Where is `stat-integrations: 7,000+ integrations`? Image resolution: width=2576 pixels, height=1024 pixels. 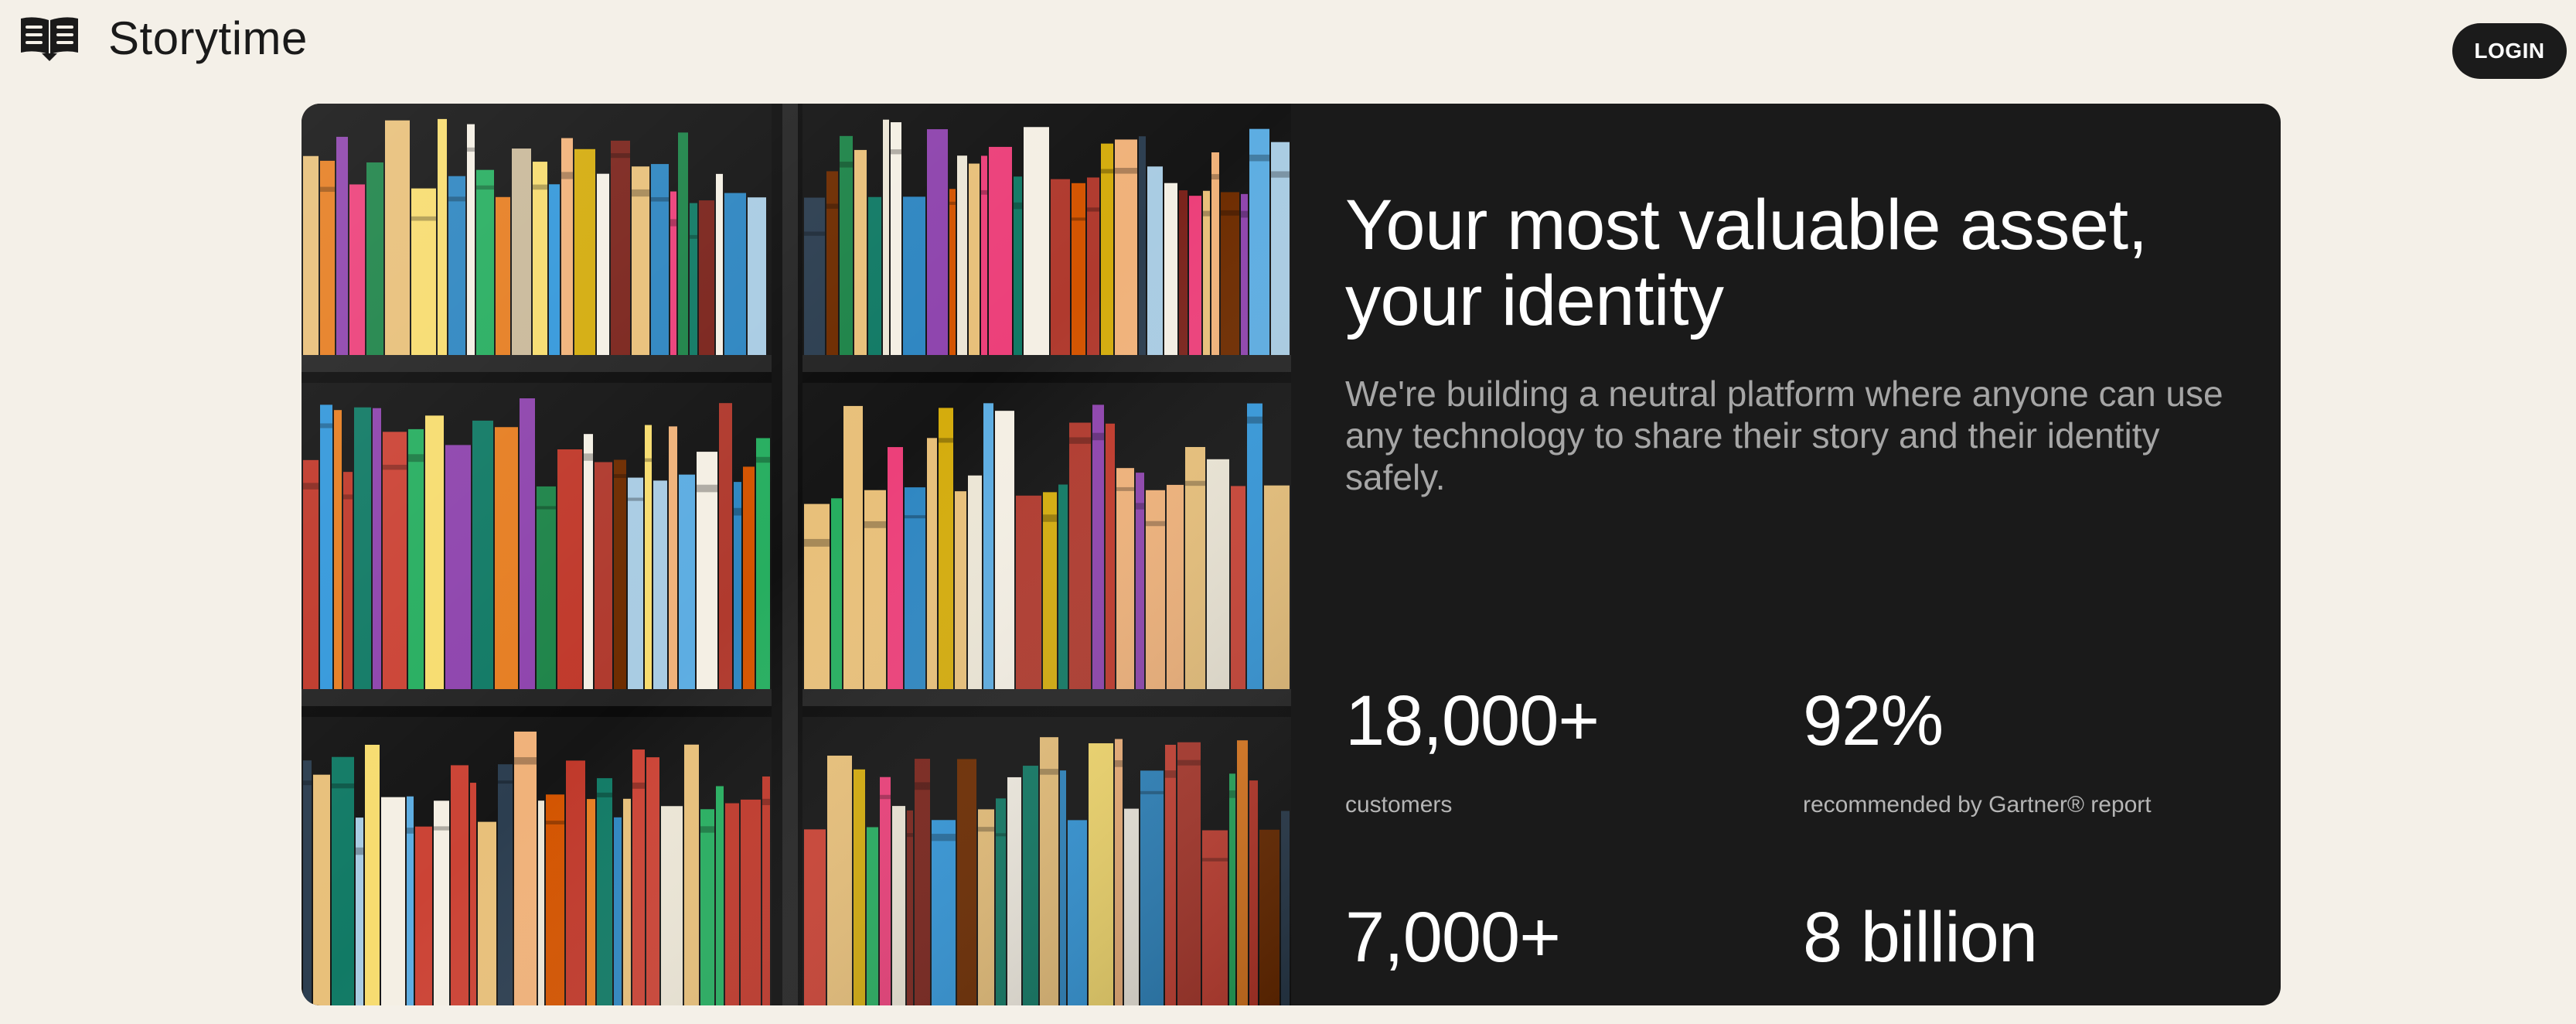 stat-integrations: 7,000+ integrations is located at coordinates (1546, 952).